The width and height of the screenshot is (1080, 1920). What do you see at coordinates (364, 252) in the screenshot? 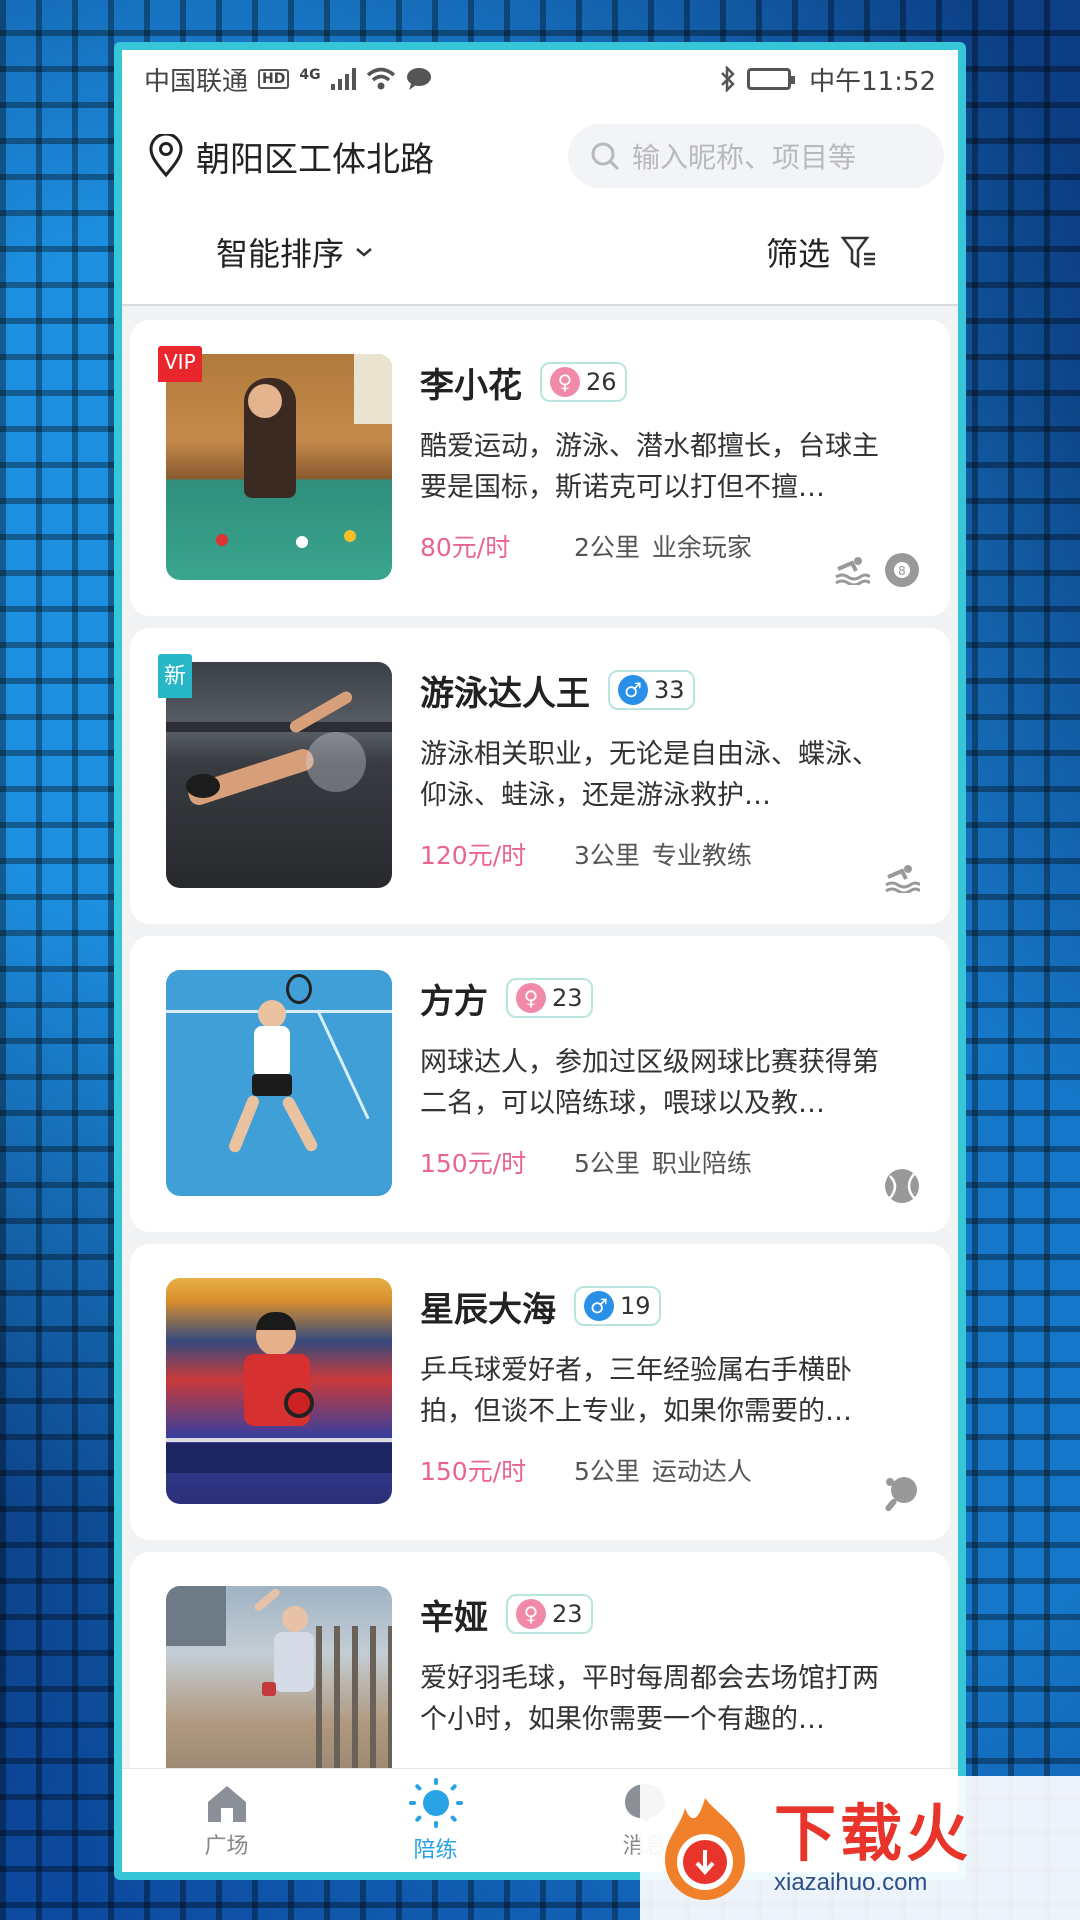
I see `chevron-down-icon` at bounding box center [364, 252].